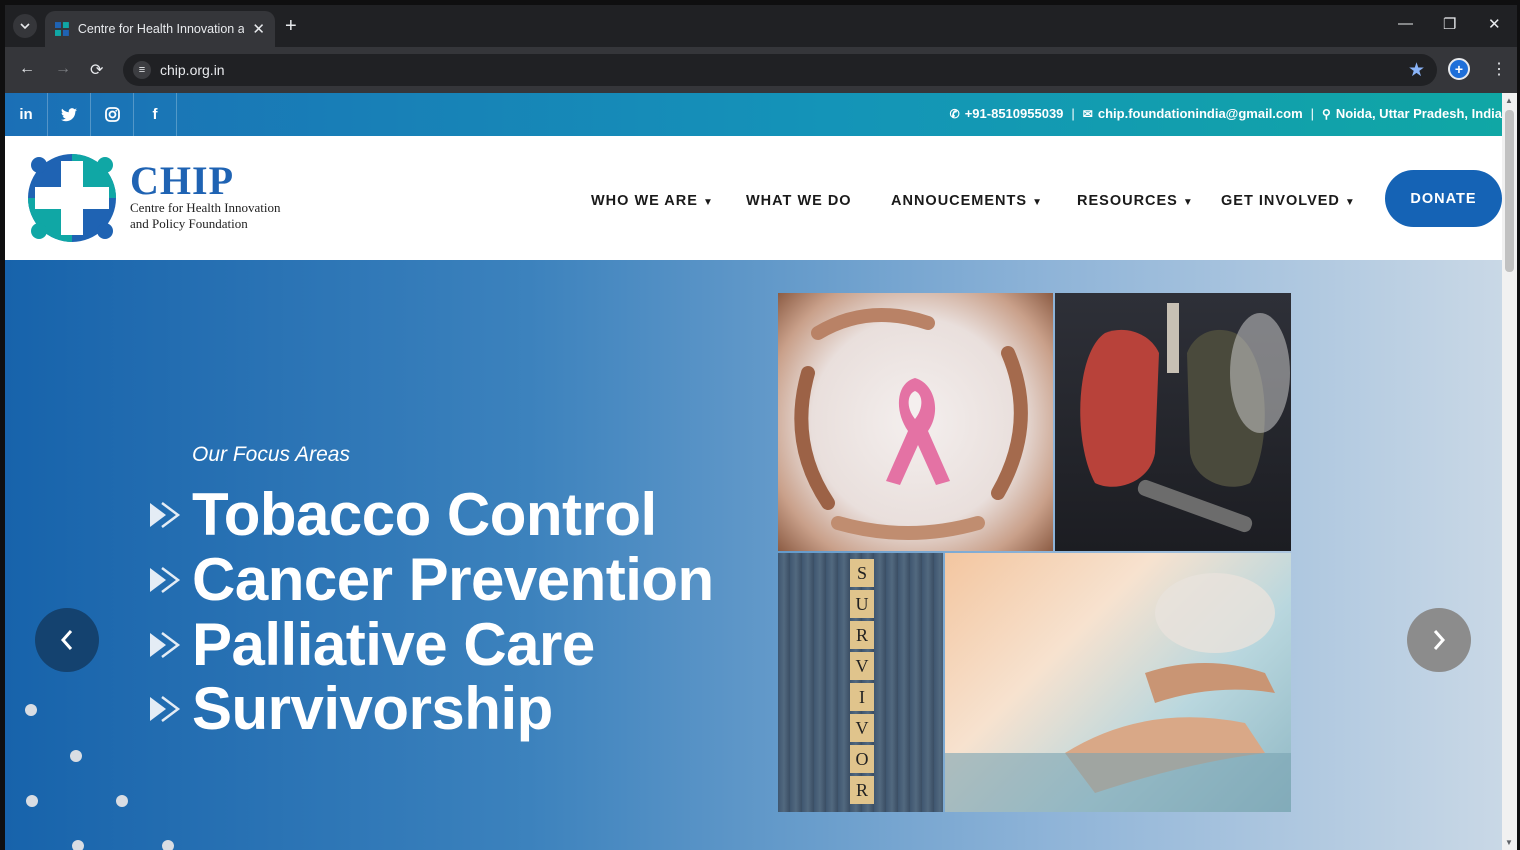  What do you see at coordinates (453, 579) in the screenshot?
I see `focus-area-label: Cancer Prevention` at bounding box center [453, 579].